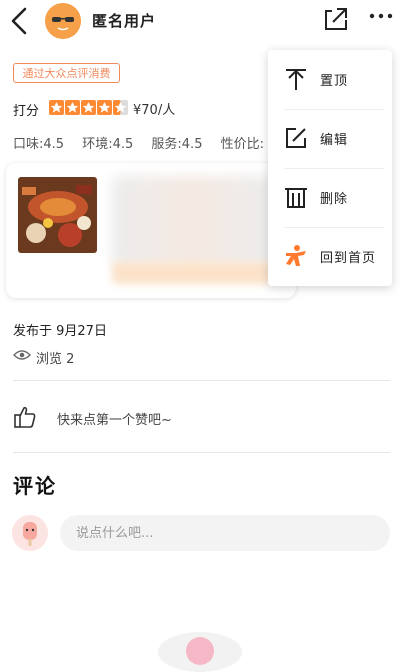  I want to click on service-score: 服务:4.5, so click(177, 144).